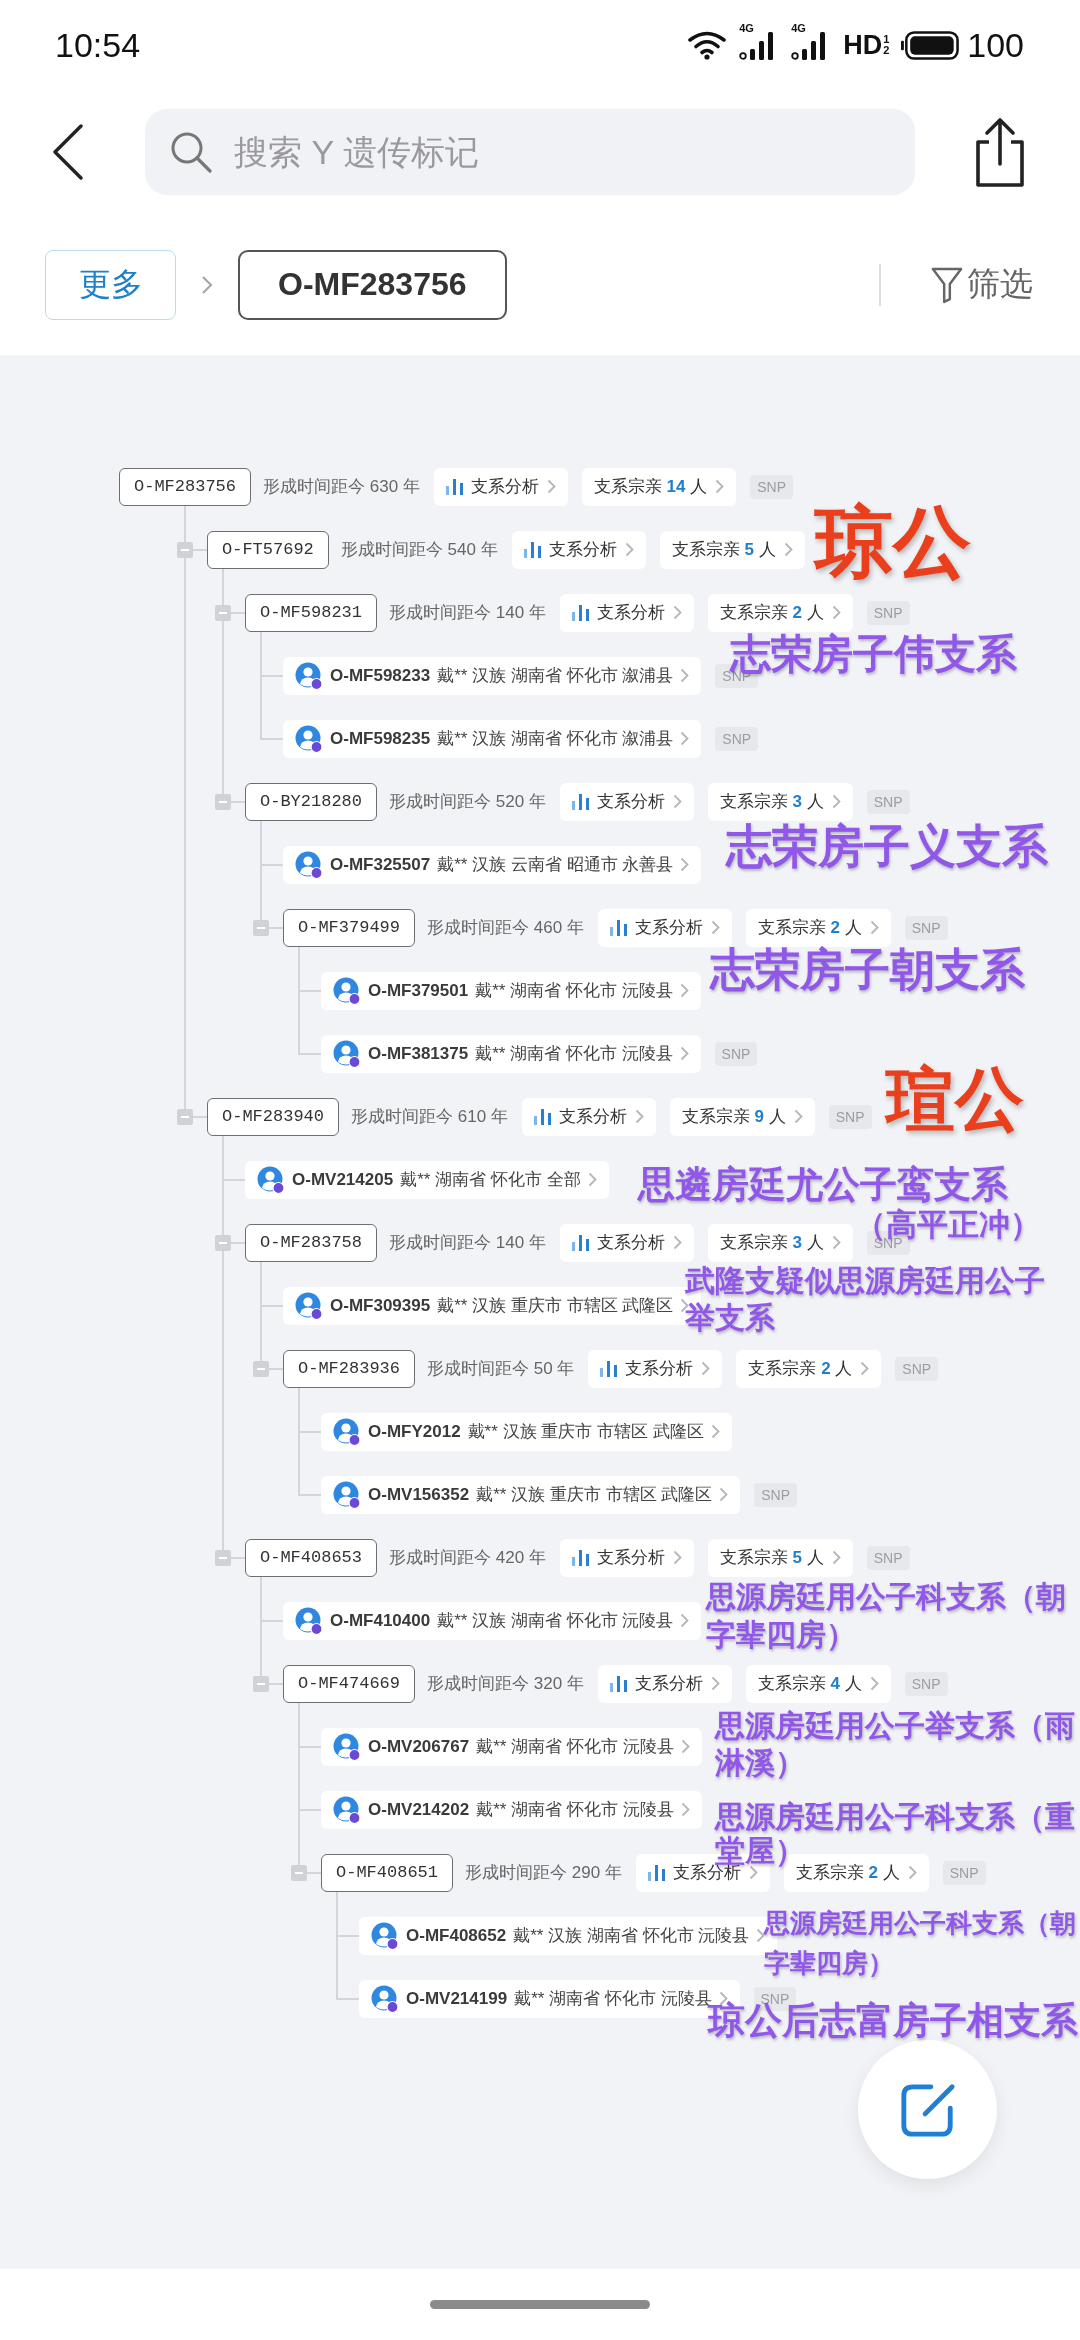 This screenshot has height=2340, width=1080. What do you see at coordinates (191, 152) in the screenshot?
I see `search-icon` at bounding box center [191, 152].